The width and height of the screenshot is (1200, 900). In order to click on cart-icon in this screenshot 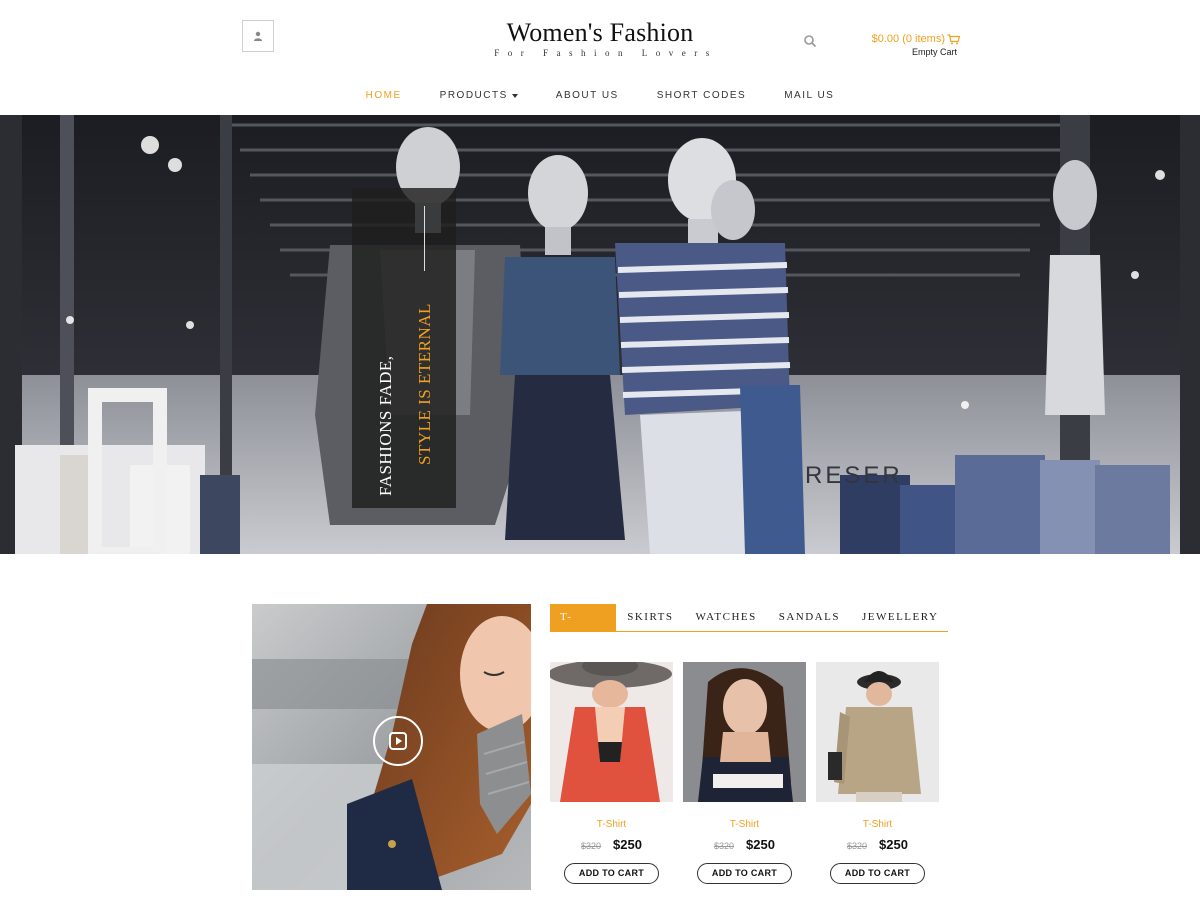, I will do `click(953, 38)`.